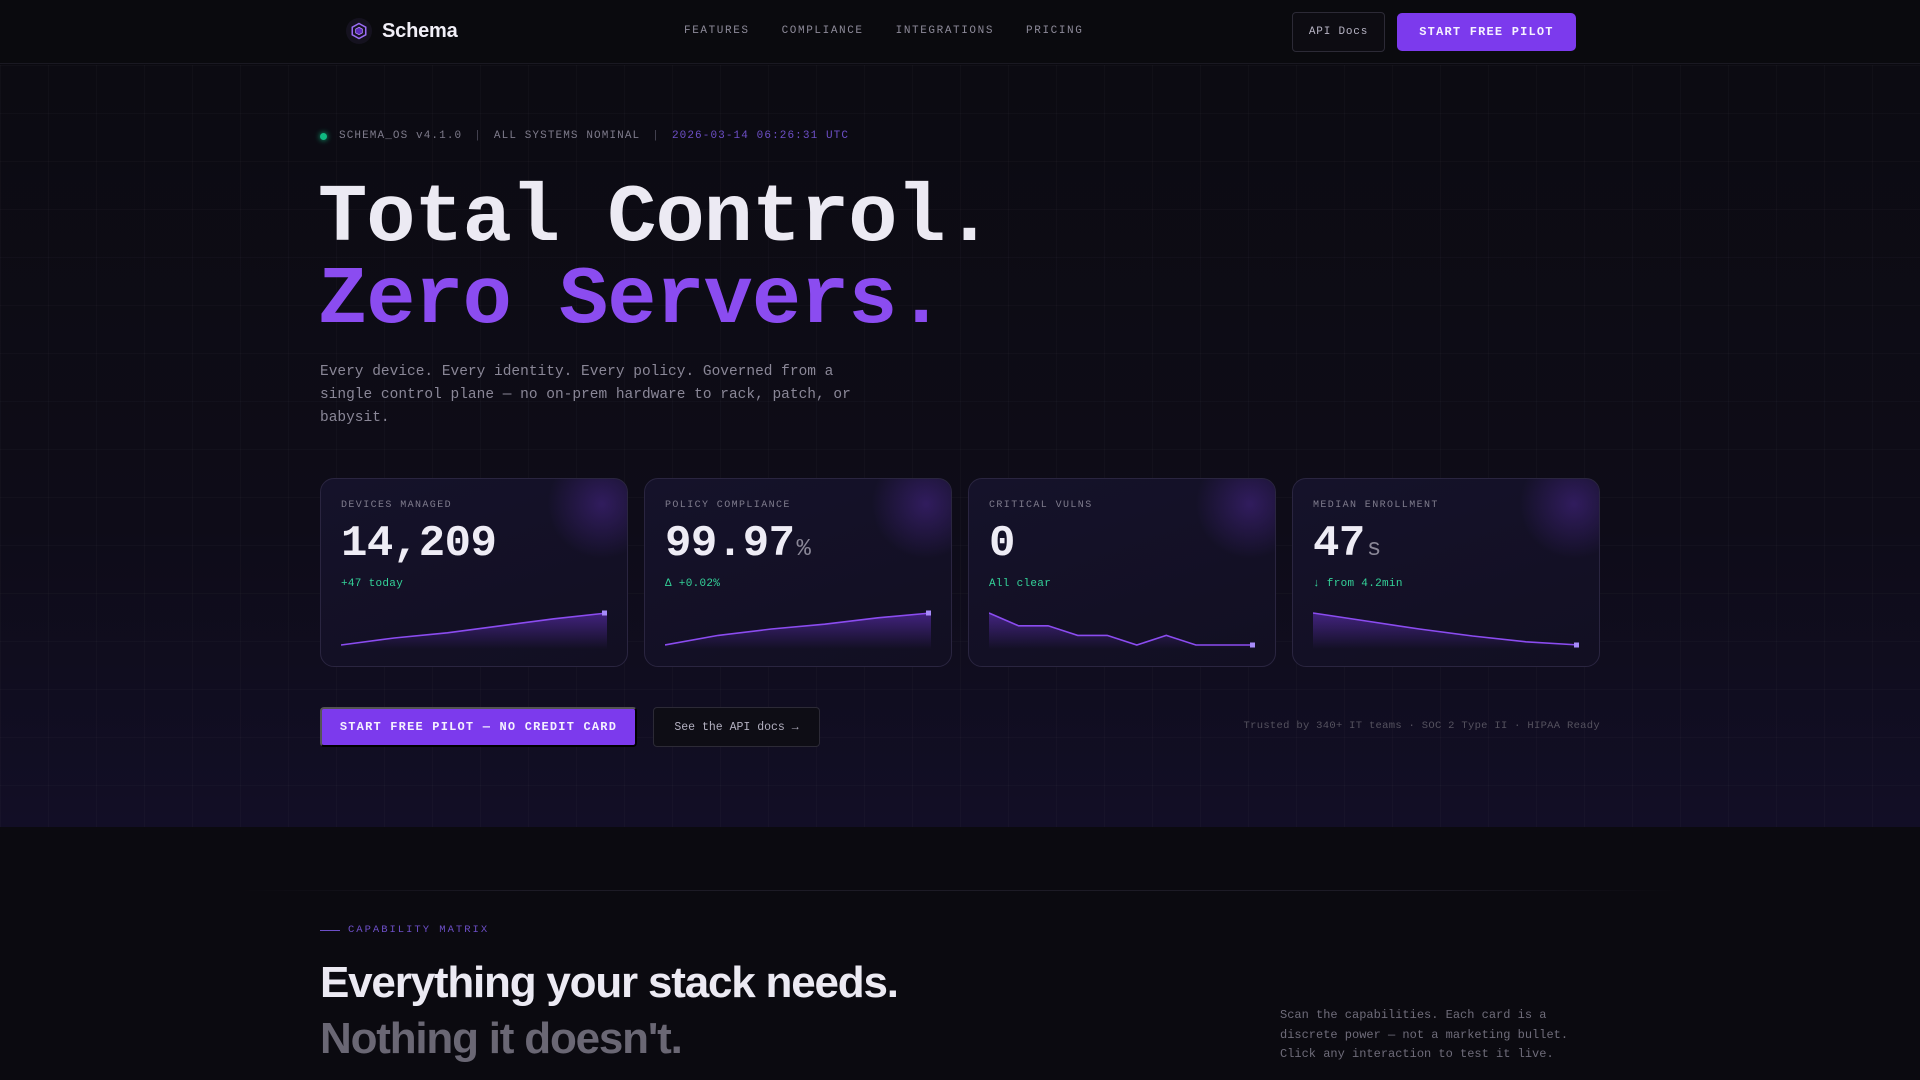  What do you see at coordinates (1358, 584) in the screenshot?
I see `metric-delta: ↓ from 4.2min` at bounding box center [1358, 584].